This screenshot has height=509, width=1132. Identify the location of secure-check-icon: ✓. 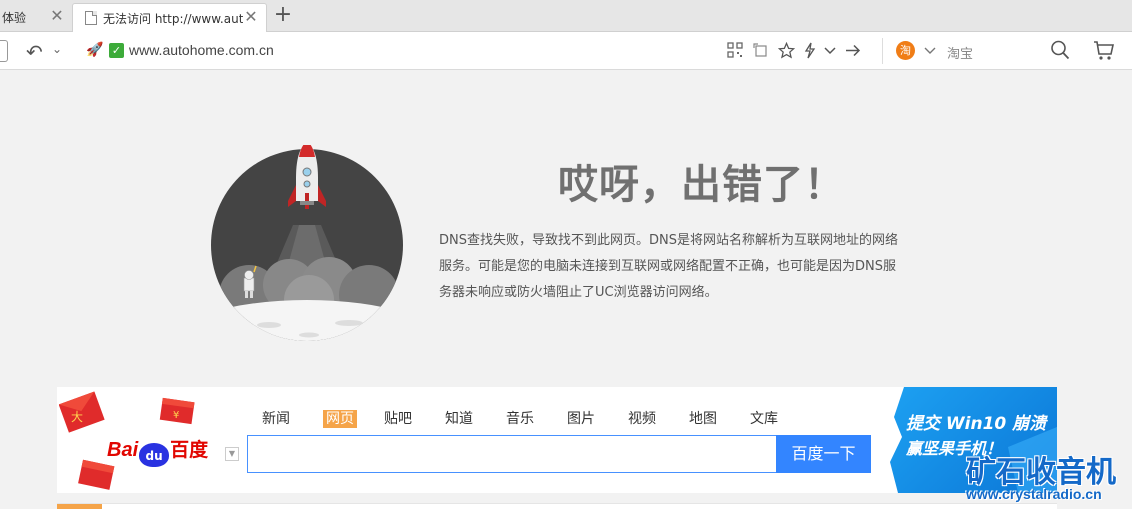
(116, 50).